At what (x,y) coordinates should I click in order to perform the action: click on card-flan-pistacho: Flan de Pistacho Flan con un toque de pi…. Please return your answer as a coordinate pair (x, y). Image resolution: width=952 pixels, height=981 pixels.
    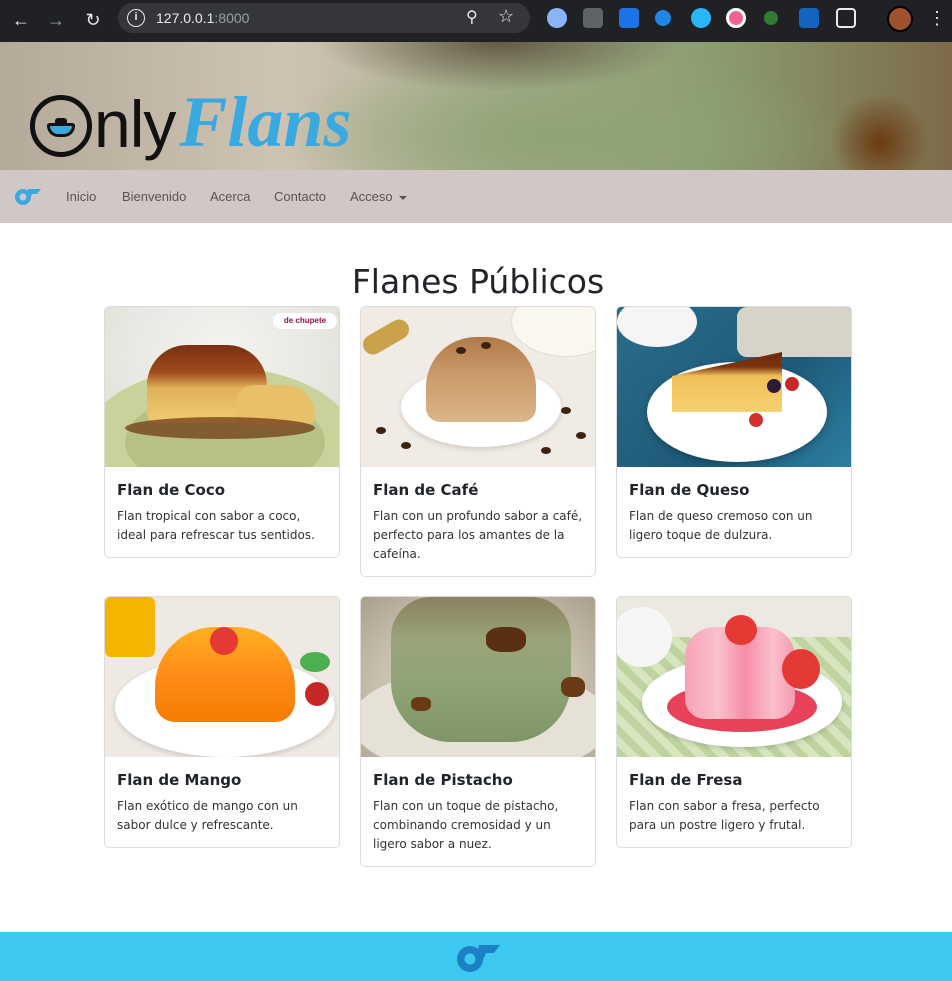
    Looking at the image, I should click on (478, 731).